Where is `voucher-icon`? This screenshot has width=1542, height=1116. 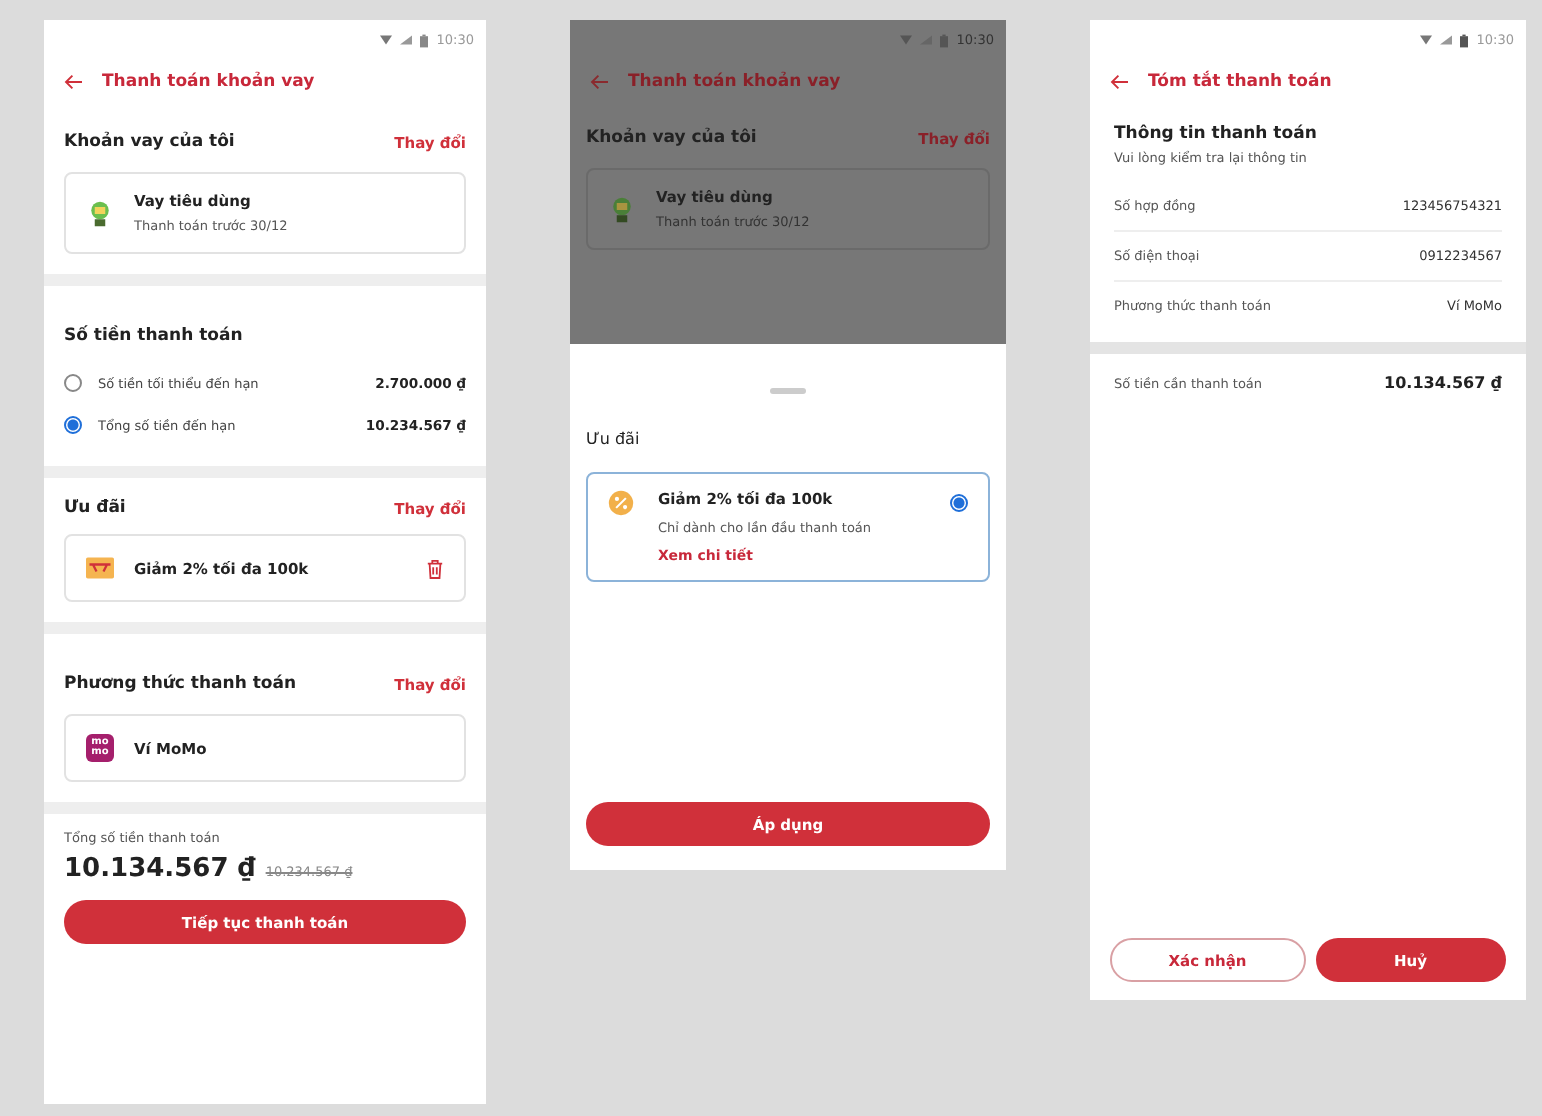 voucher-icon is located at coordinates (100, 568).